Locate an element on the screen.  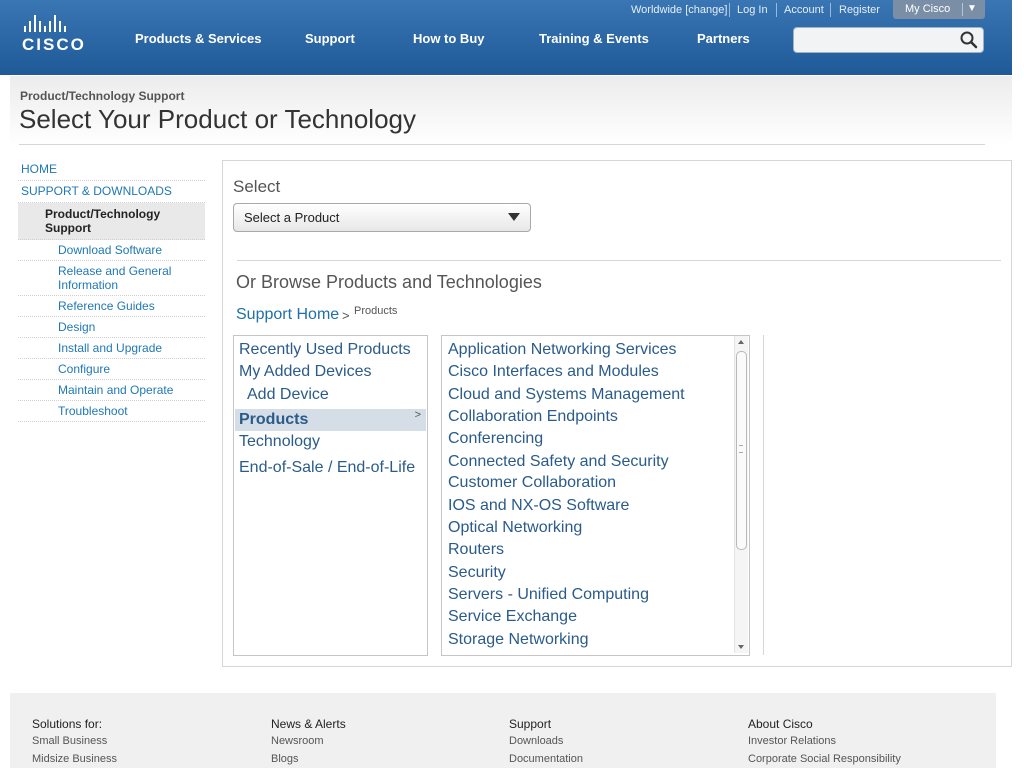
list-item: Collaboration Endpoints is located at coordinates (533, 417).